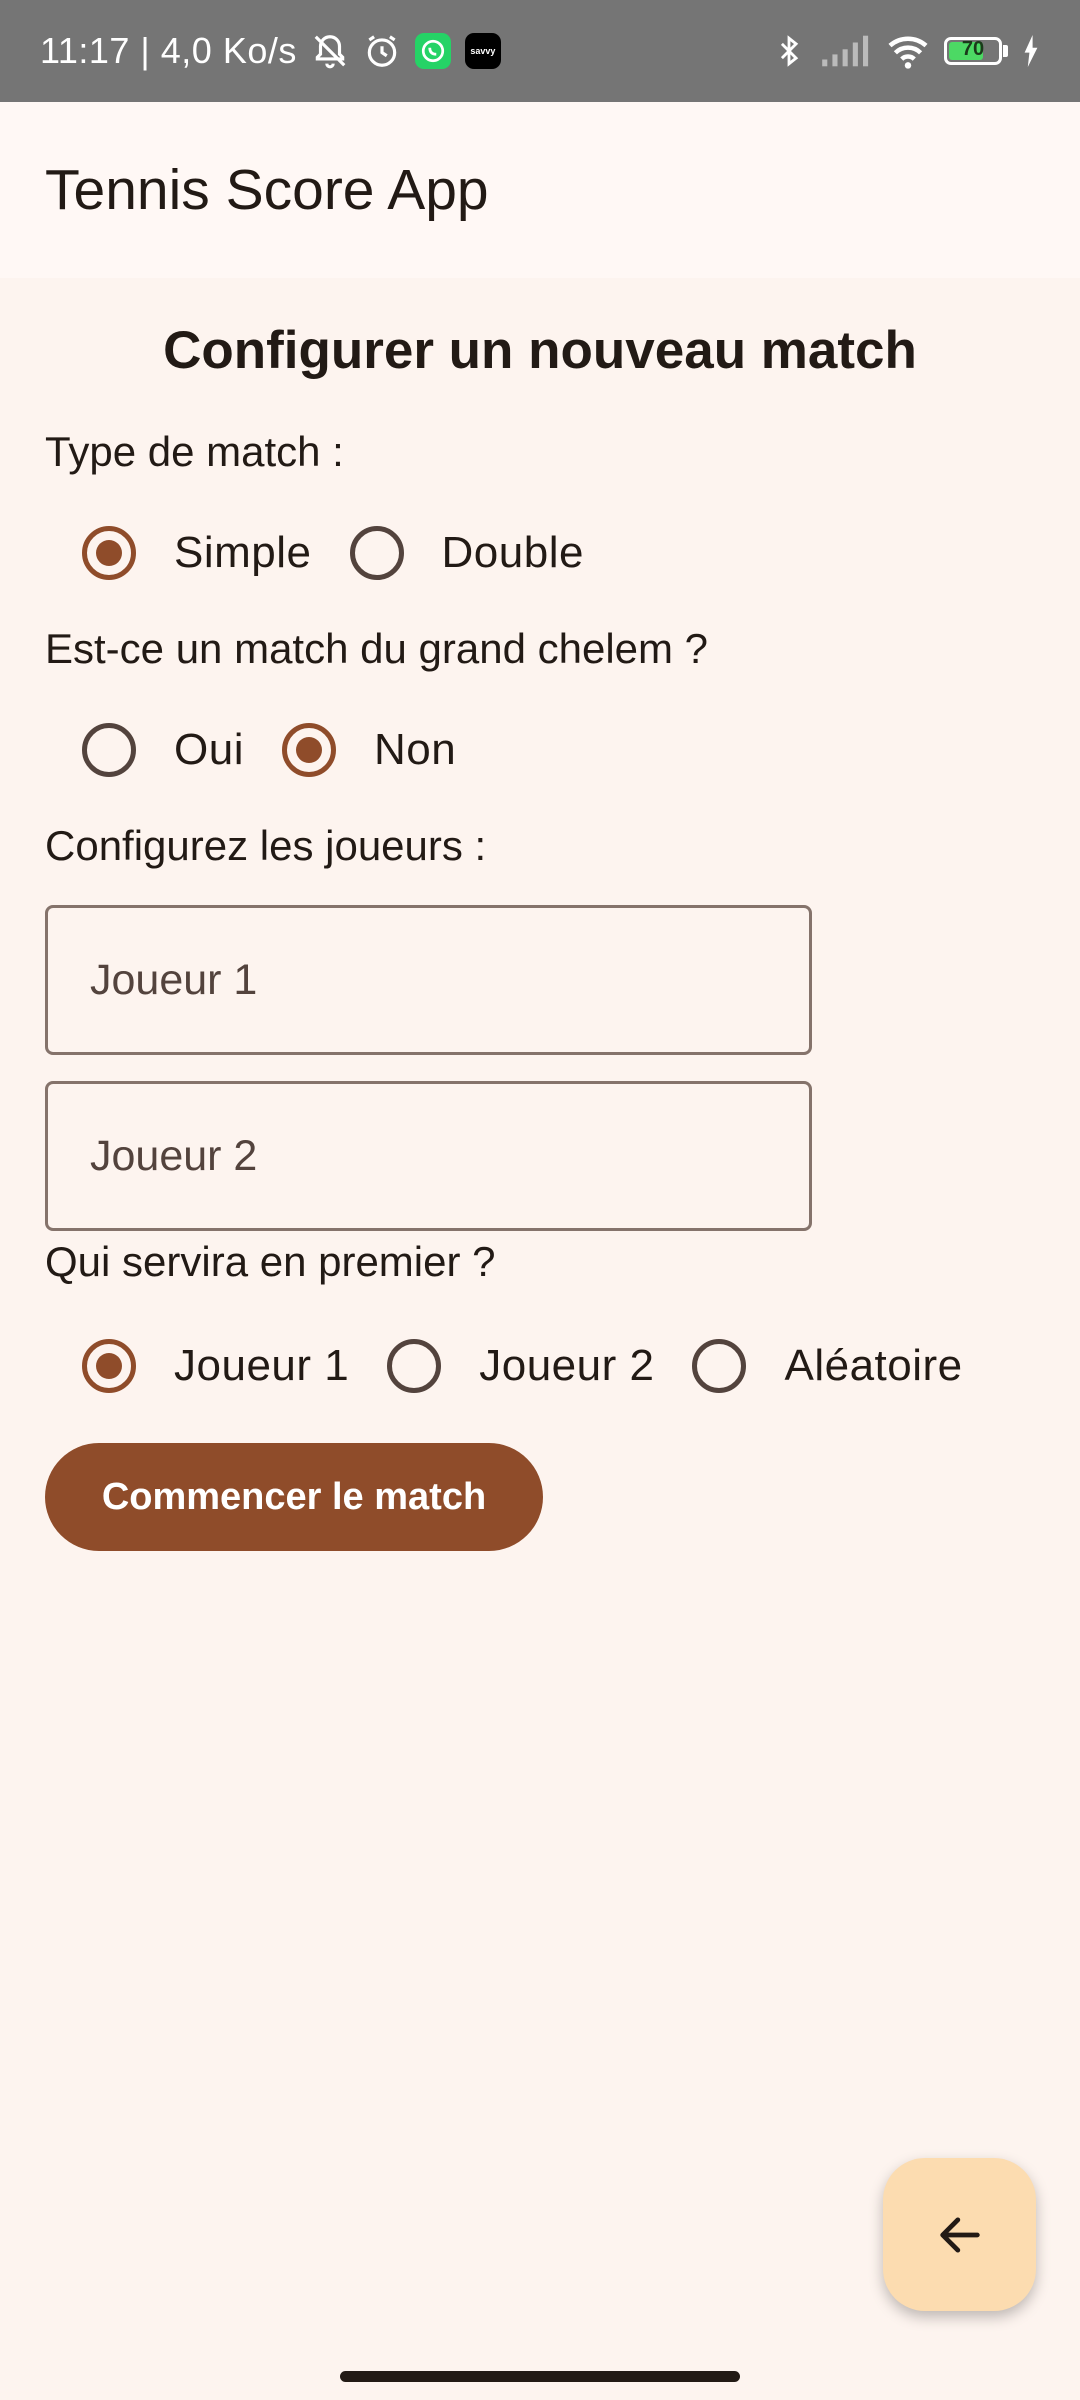 The image size is (1080, 2400). What do you see at coordinates (294, 1497) in the screenshot?
I see `start-match-button: Commencer le match` at bounding box center [294, 1497].